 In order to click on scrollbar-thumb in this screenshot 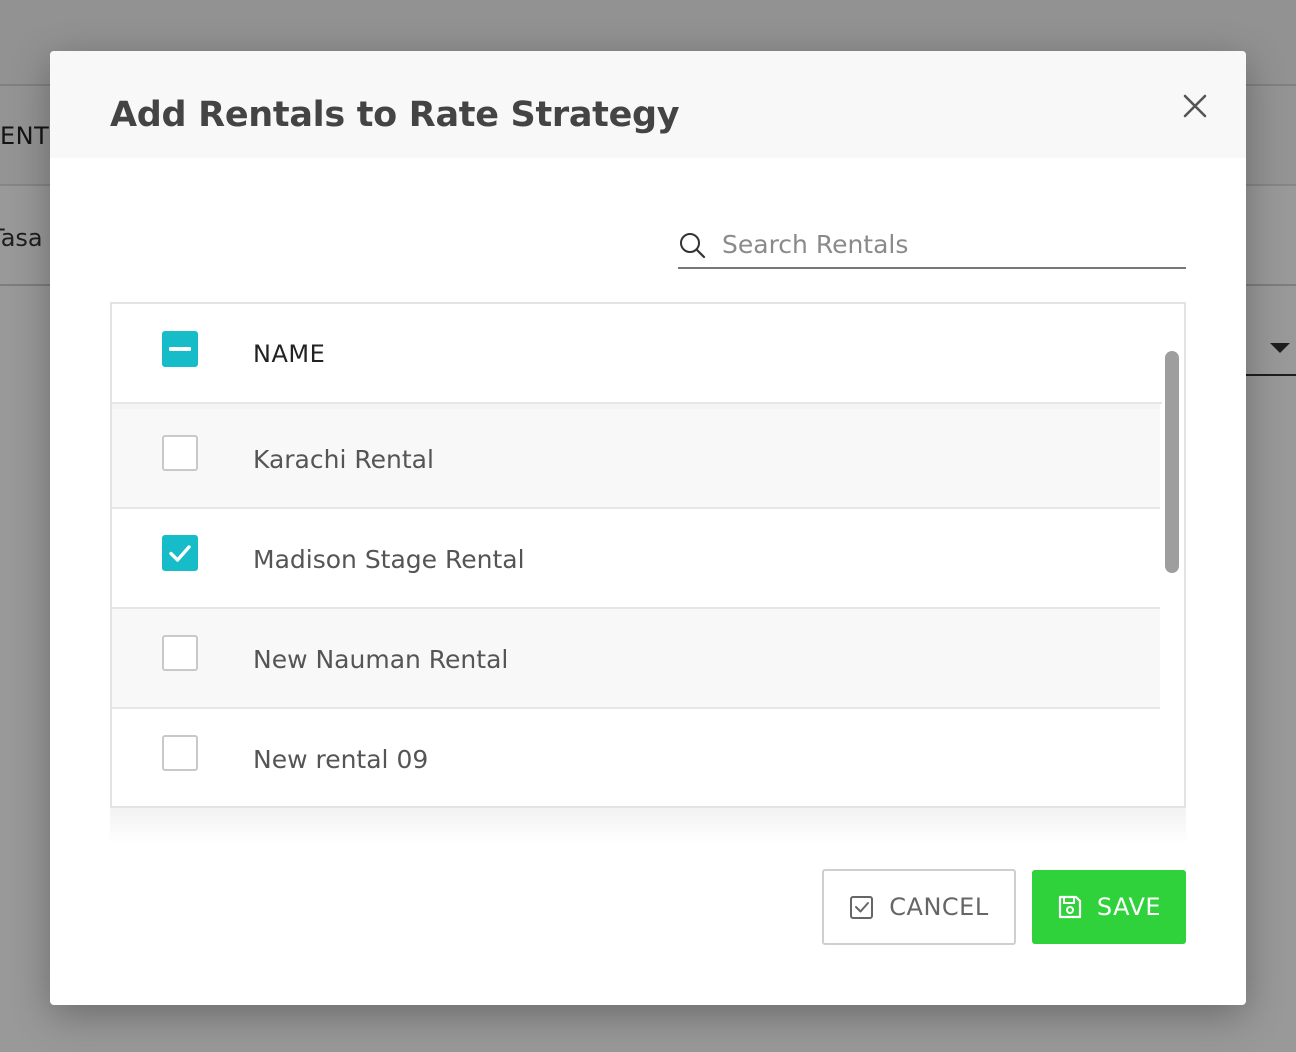, I will do `click(1172, 462)`.